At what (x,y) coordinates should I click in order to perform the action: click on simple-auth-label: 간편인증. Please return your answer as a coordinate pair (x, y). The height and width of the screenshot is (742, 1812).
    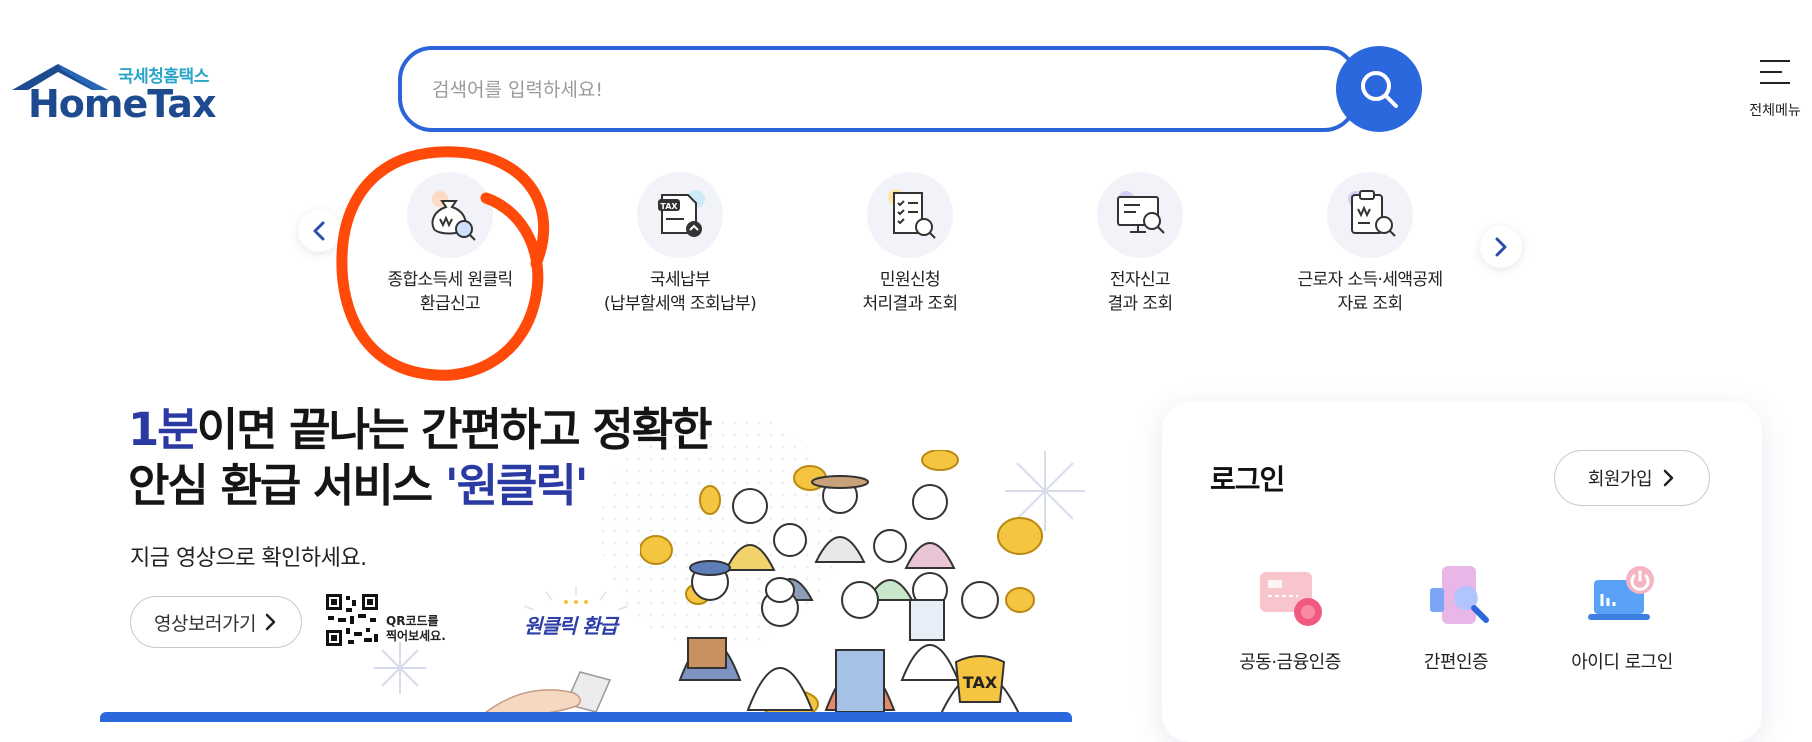
    Looking at the image, I should click on (1456, 662).